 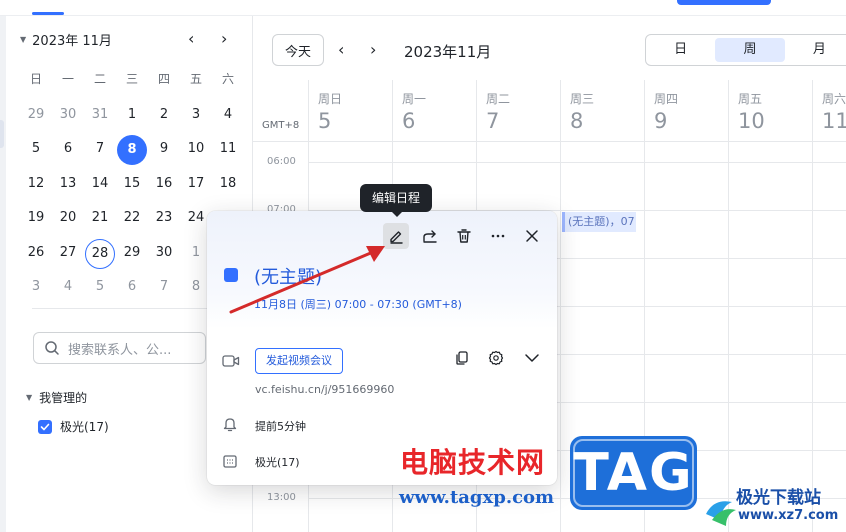 I want to click on event-chip: (无主题)，07, so click(x=599, y=222).